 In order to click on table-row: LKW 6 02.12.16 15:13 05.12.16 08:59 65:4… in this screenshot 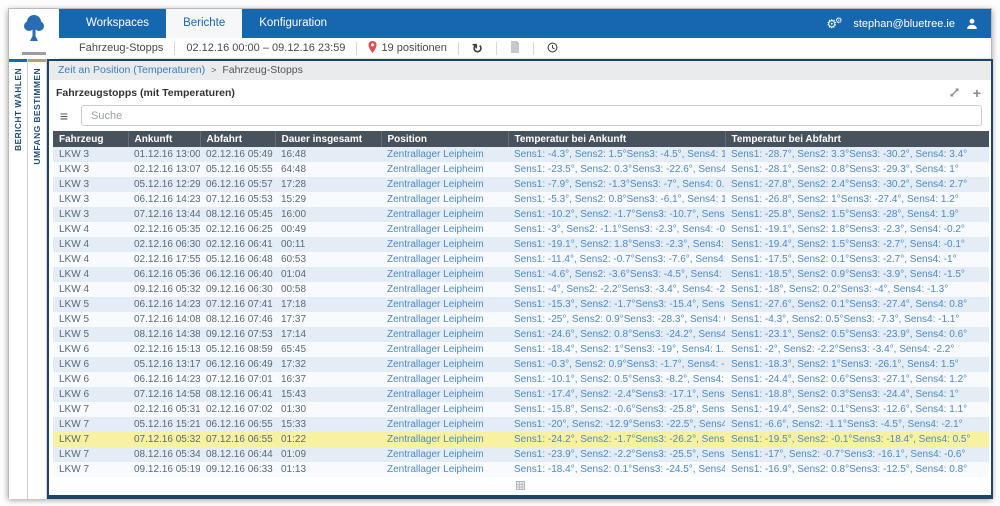, I will do `click(521, 349)`.